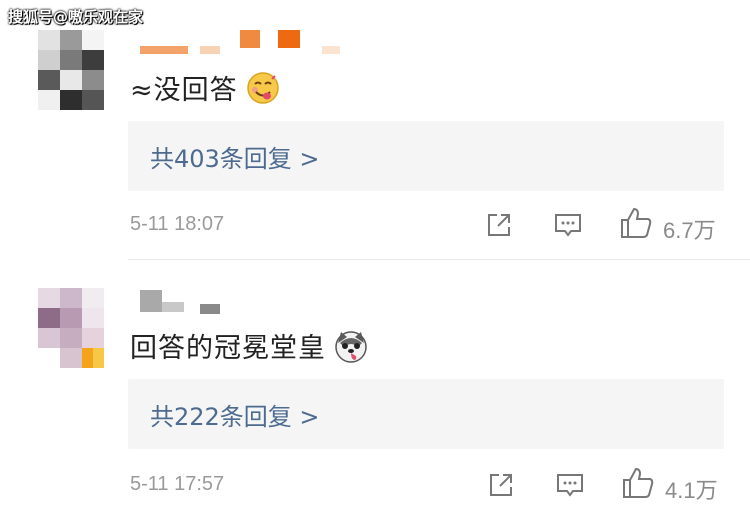 This screenshot has width=750, height=525. I want to click on comment-timestamp: 5-11 18:07, so click(177, 224).